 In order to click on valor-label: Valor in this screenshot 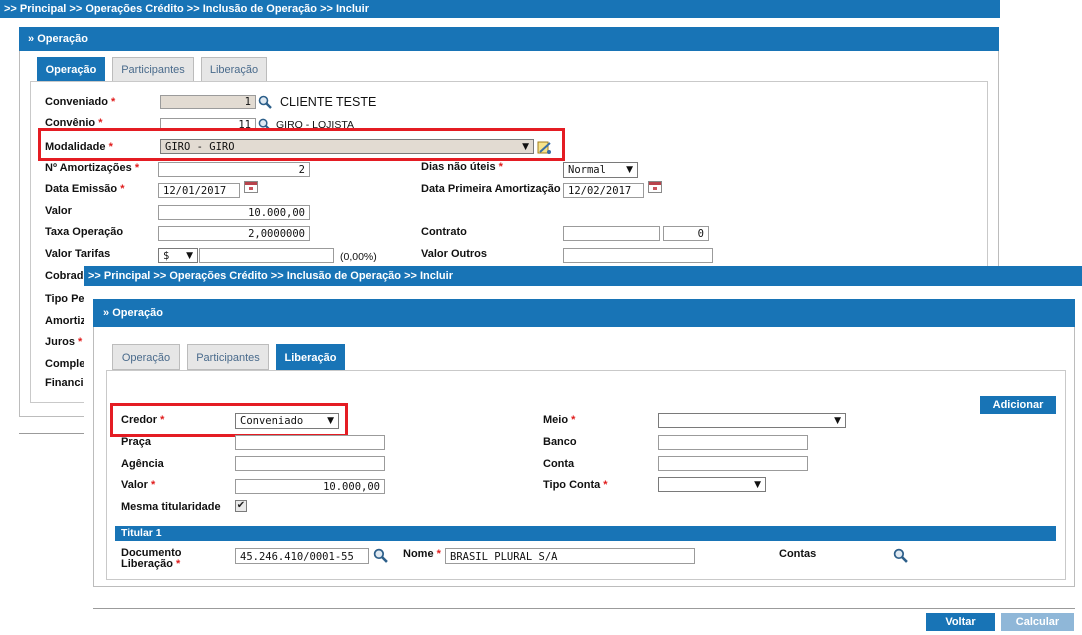, I will do `click(58, 211)`.